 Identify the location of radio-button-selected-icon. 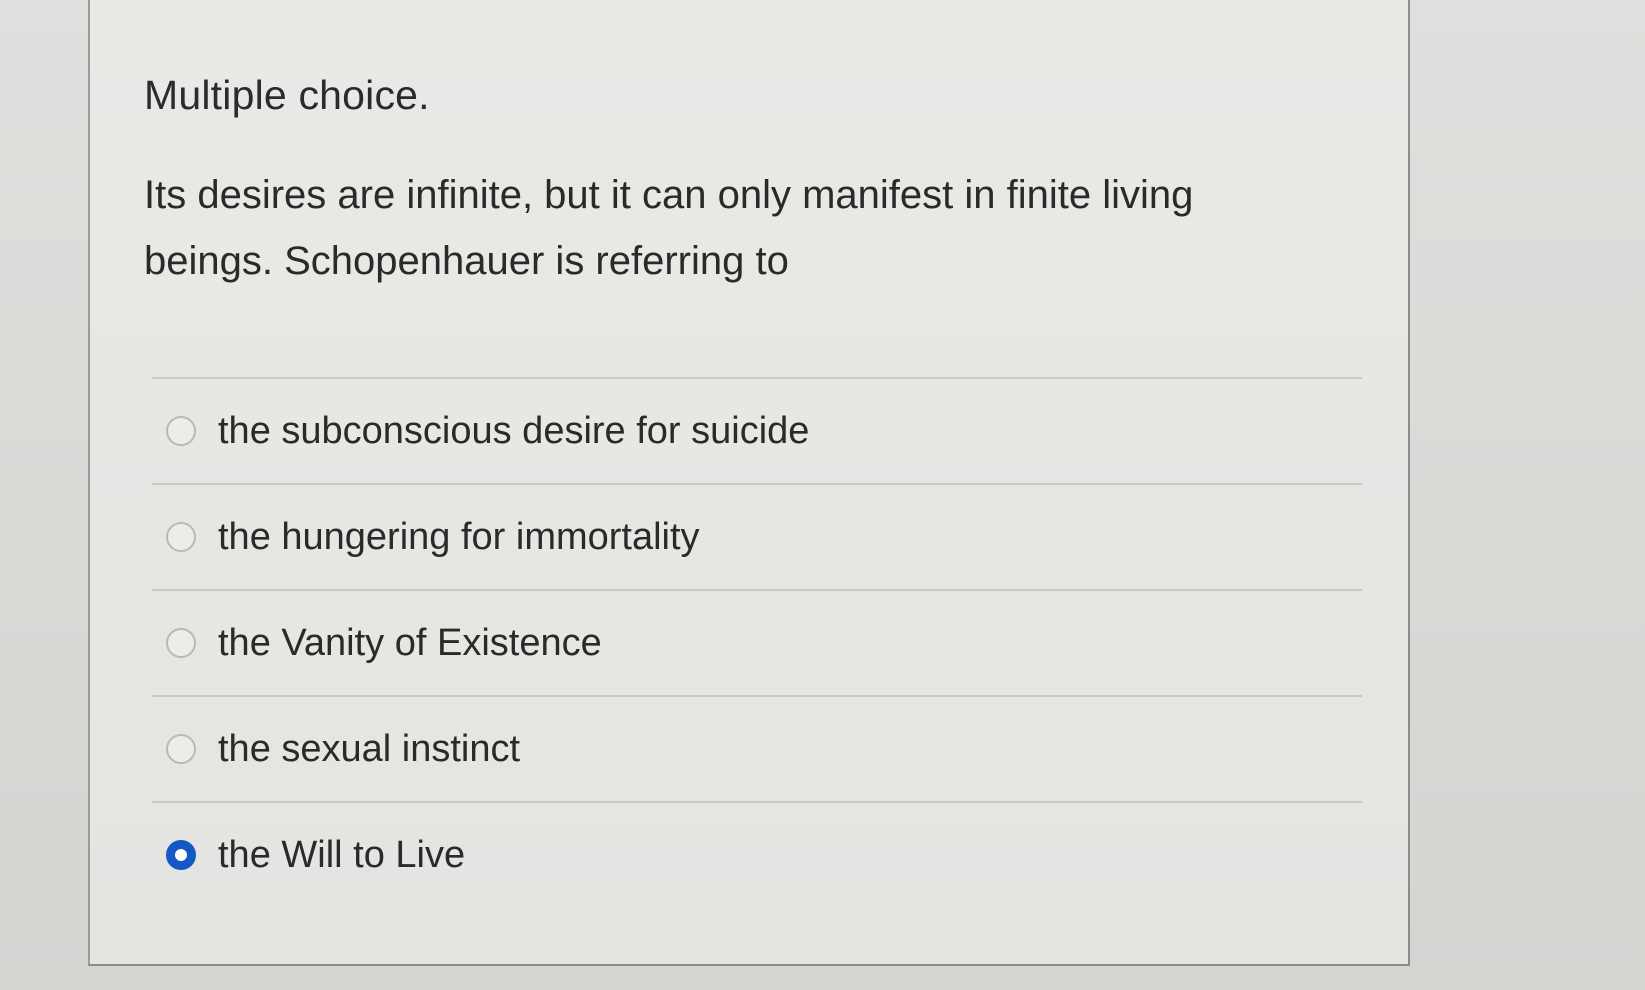
(181, 855).